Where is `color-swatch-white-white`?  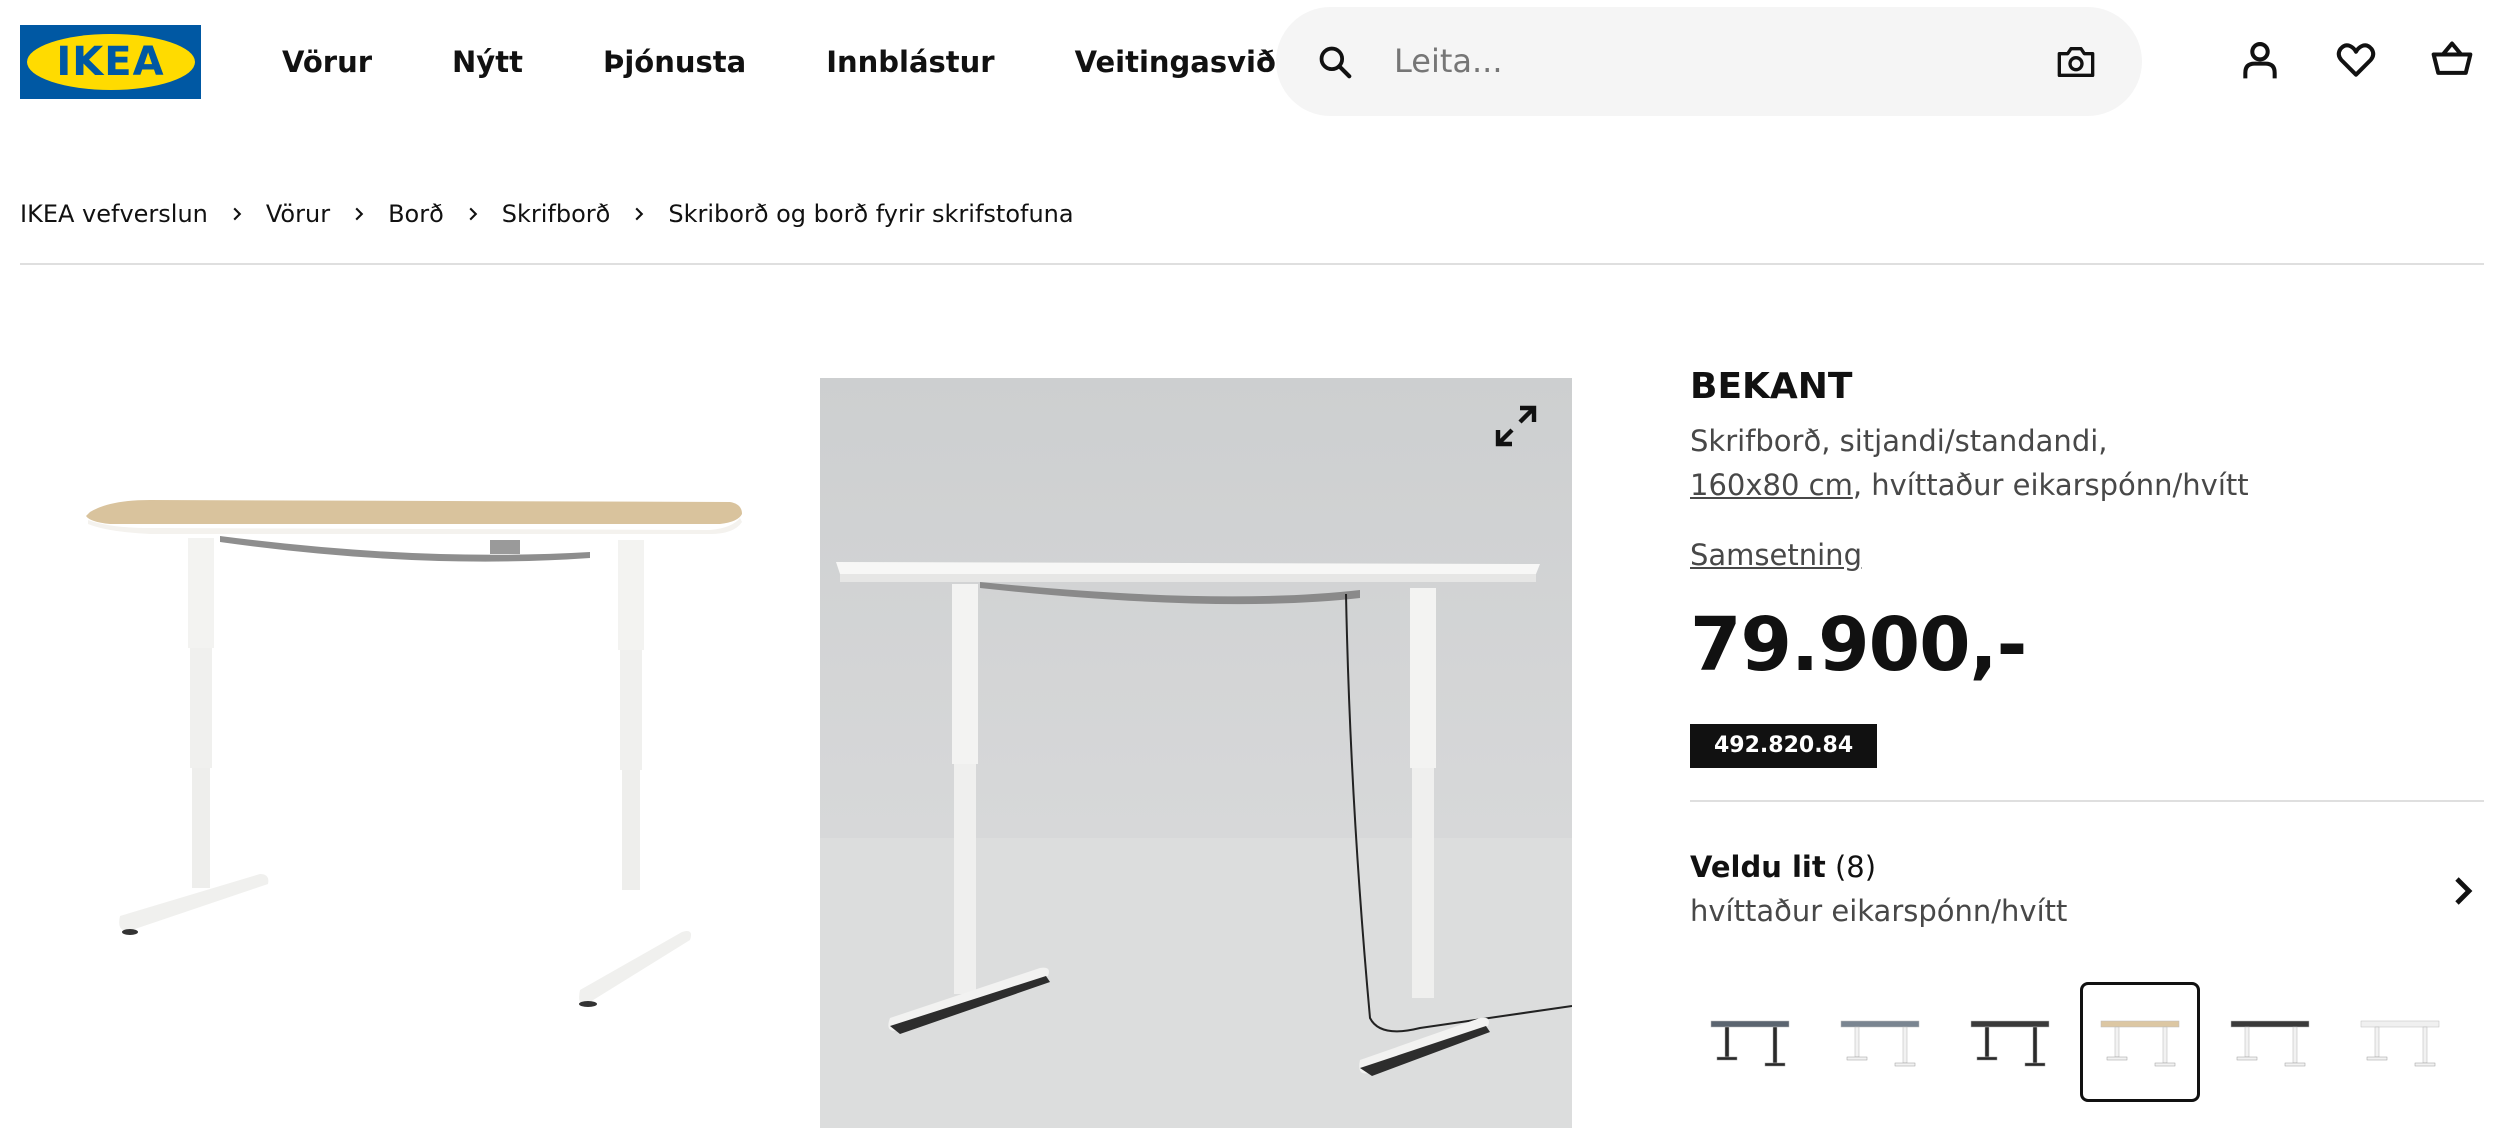
color-swatch-white-white is located at coordinates (2400, 1042).